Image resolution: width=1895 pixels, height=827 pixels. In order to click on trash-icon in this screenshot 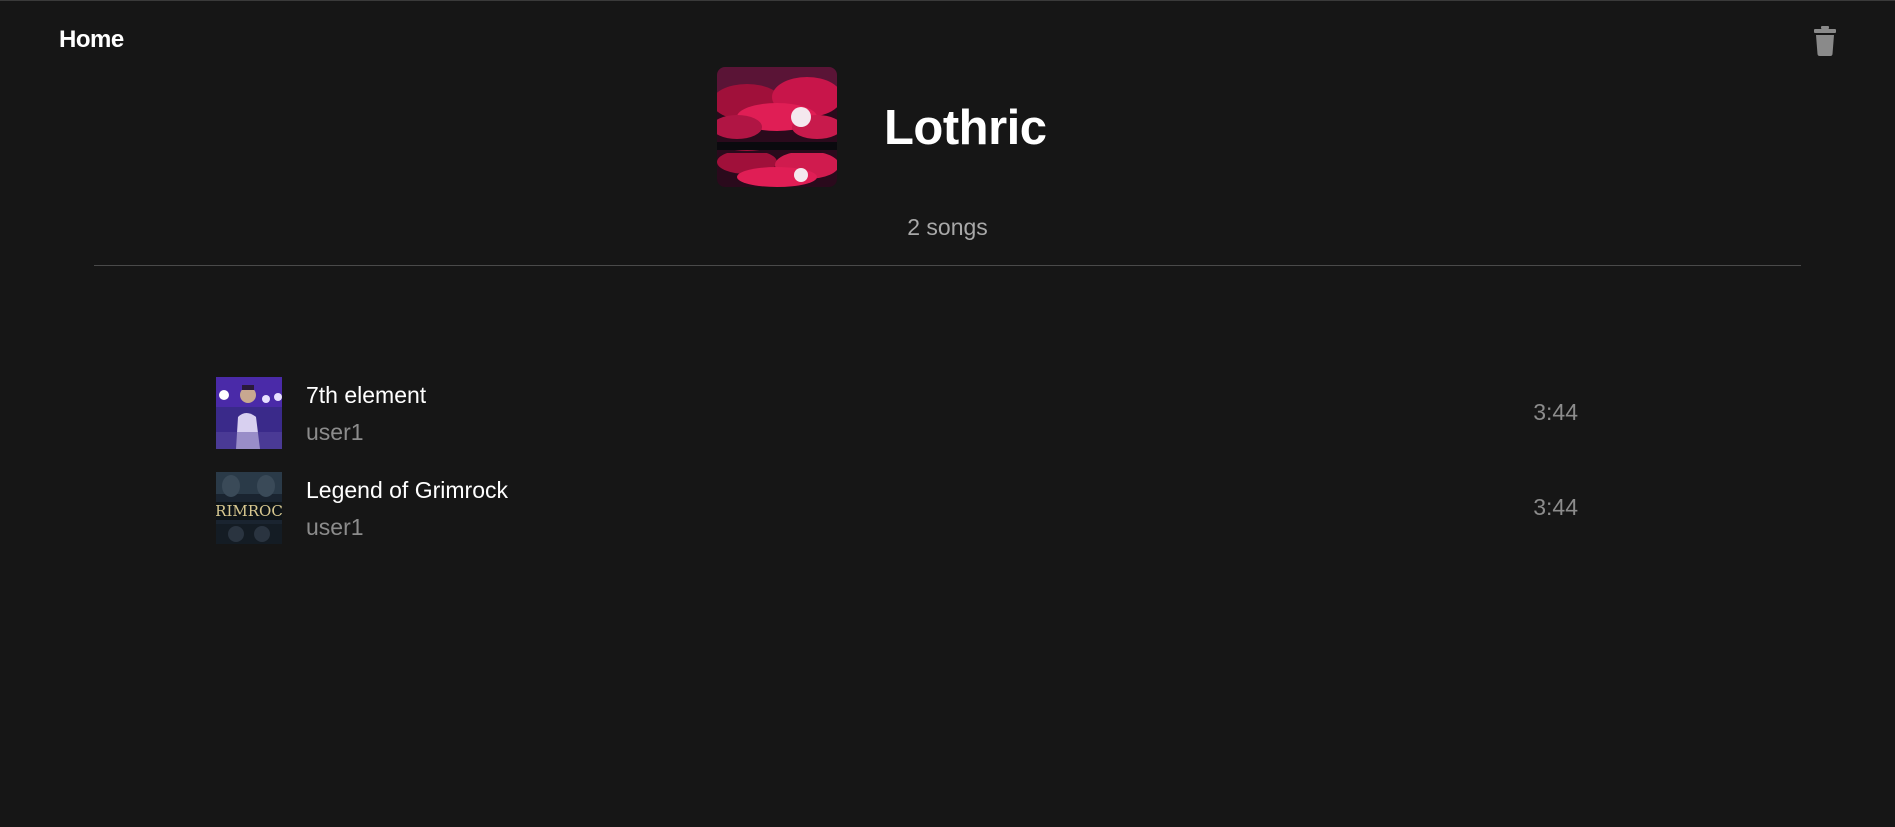, I will do `click(1825, 41)`.